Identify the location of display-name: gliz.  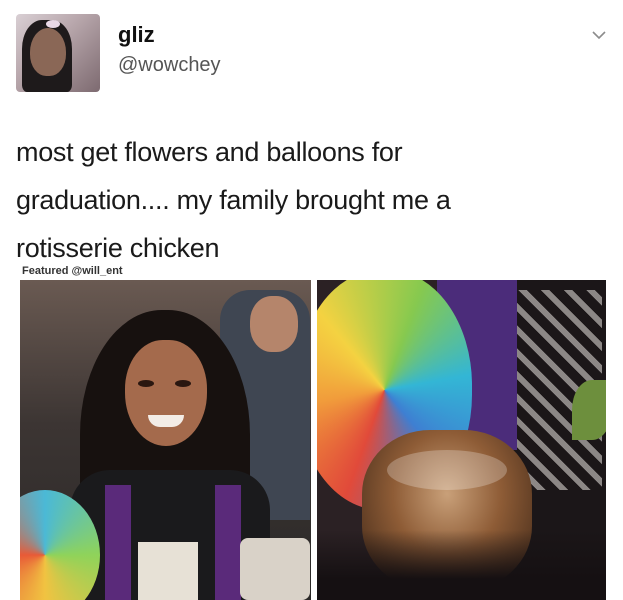
(136, 35).